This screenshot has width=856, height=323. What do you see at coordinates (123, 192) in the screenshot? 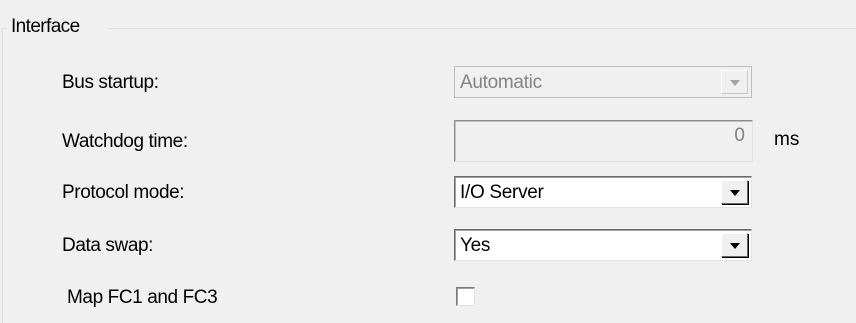
I see `protocol-mode-label: Protocol mode:` at bounding box center [123, 192].